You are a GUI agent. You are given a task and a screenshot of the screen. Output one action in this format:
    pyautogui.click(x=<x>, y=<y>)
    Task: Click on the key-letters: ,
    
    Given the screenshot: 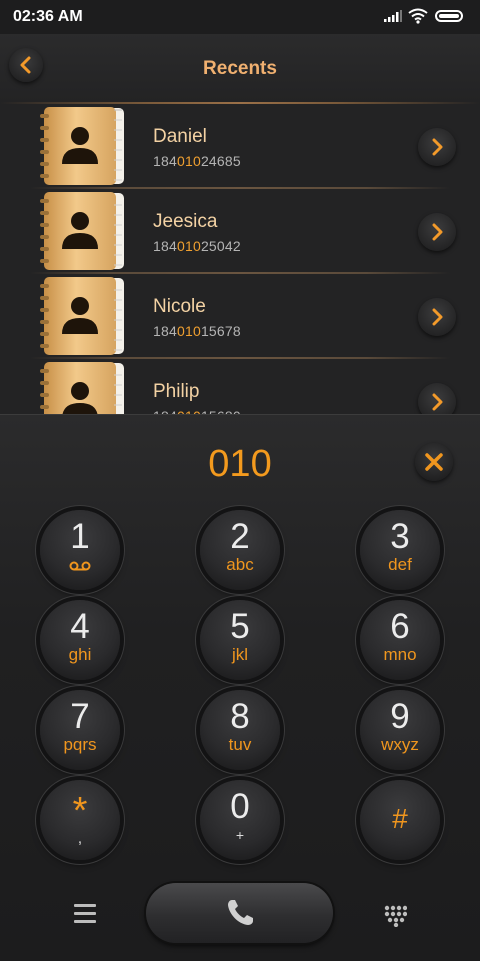 What is the action you would take?
    pyautogui.click(x=80, y=838)
    